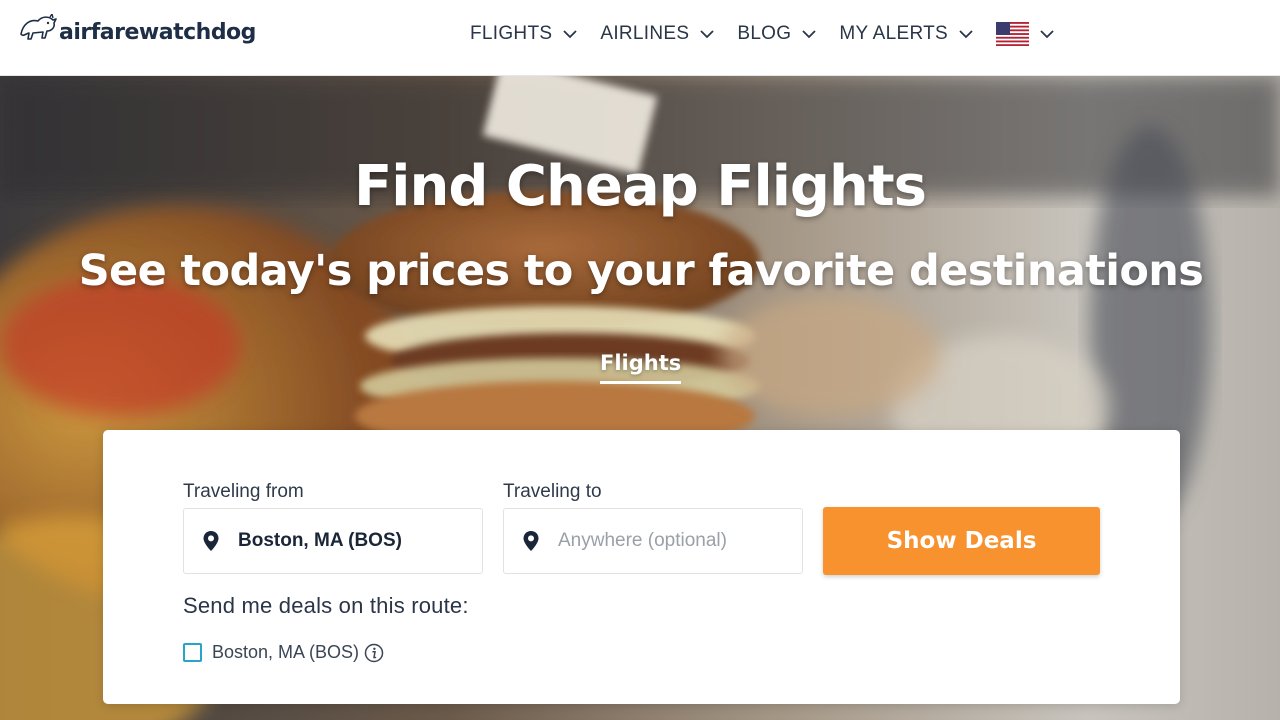  Describe the element at coordinates (645, 33) in the screenshot. I see `nav-airlines-label: AIRLINES` at that location.